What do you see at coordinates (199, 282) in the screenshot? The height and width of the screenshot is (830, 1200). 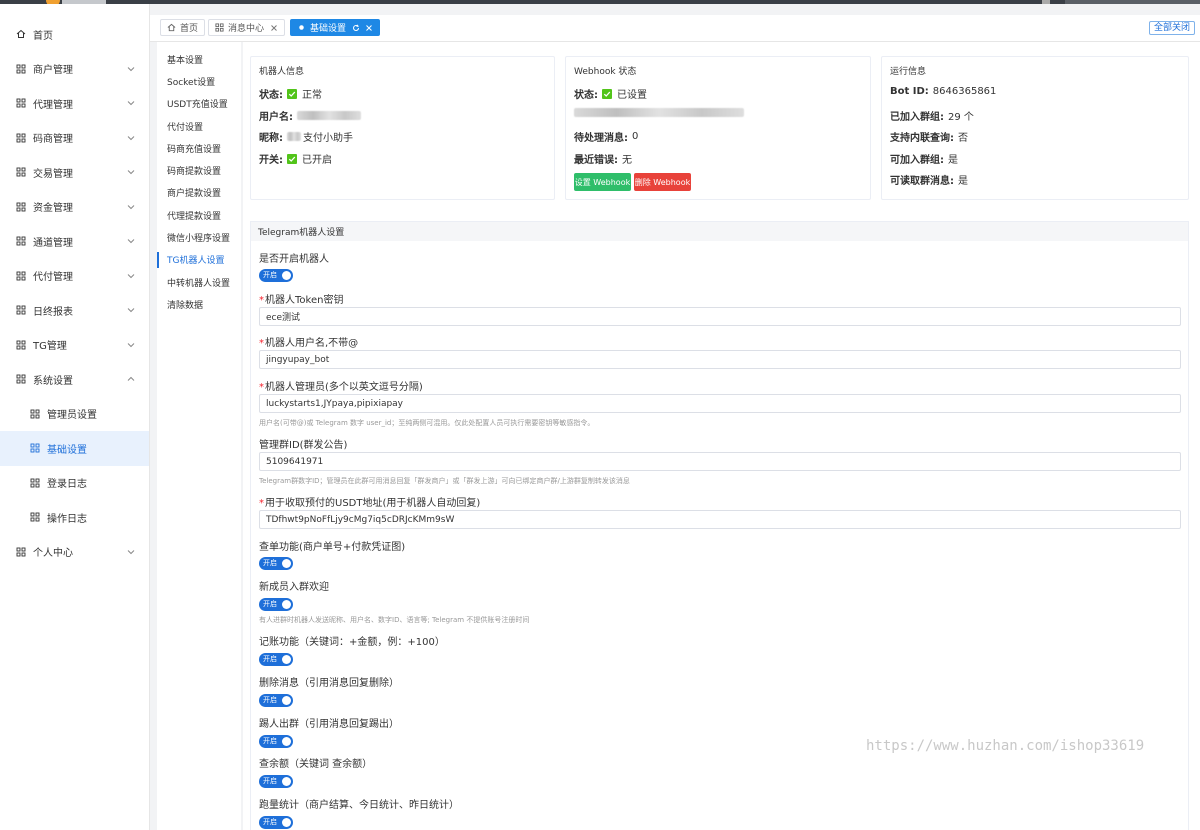 I see `settings-submenu-item: 中转机器人设置` at bounding box center [199, 282].